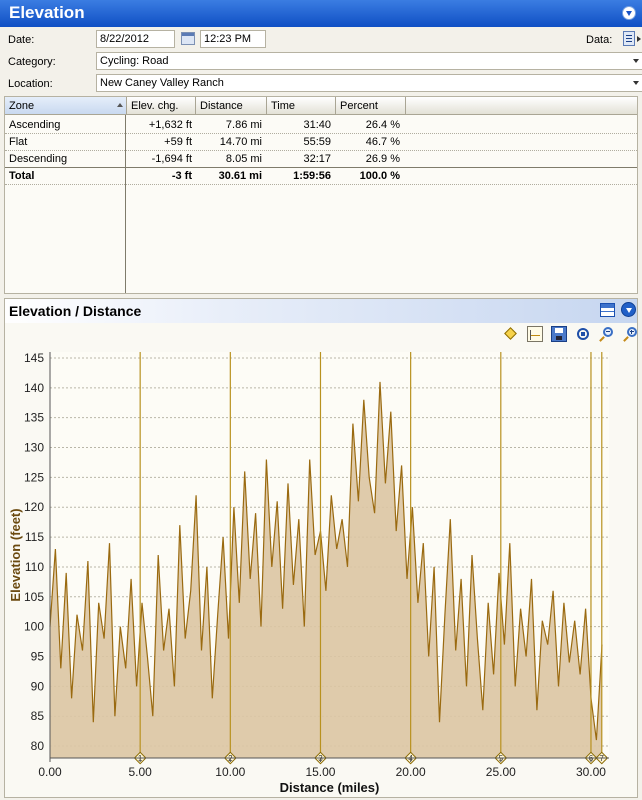  Describe the element at coordinates (230, 772) in the screenshot. I see `x-tick-label: 10.00` at that location.